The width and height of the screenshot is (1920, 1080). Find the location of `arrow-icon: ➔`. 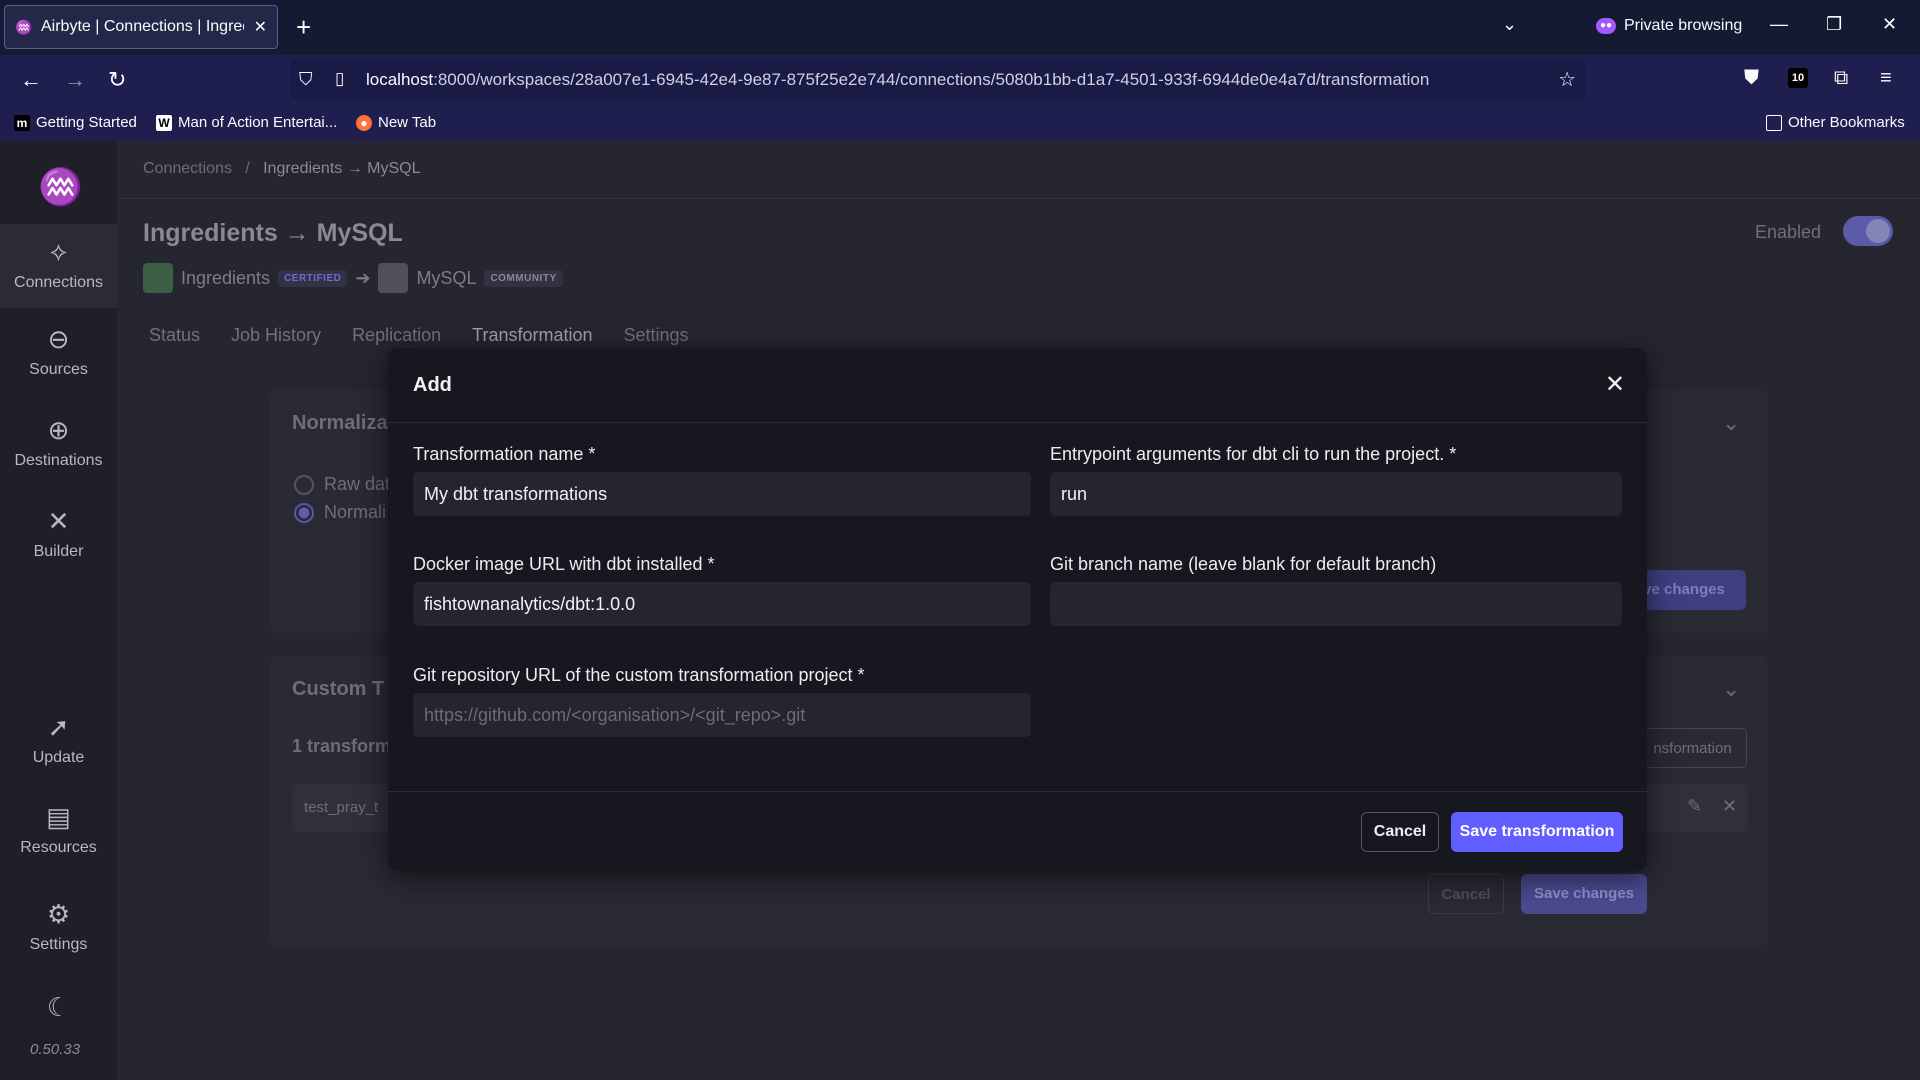

arrow-icon: ➔ is located at coordinates (363, 277).